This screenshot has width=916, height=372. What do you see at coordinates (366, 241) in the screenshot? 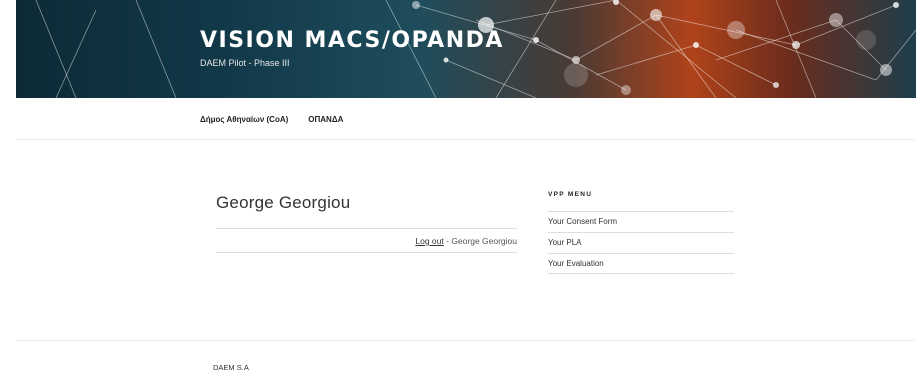
I see `logout-row: Log out - George Georgiou` at bounding box center [366, 241].